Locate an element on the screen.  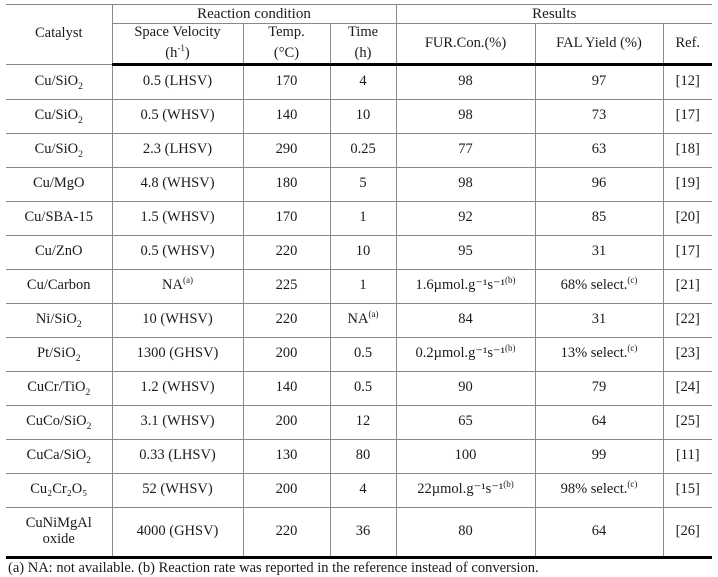
column-header-space-velocity-line1: Space Velocity is located at coordinates (177, 32).